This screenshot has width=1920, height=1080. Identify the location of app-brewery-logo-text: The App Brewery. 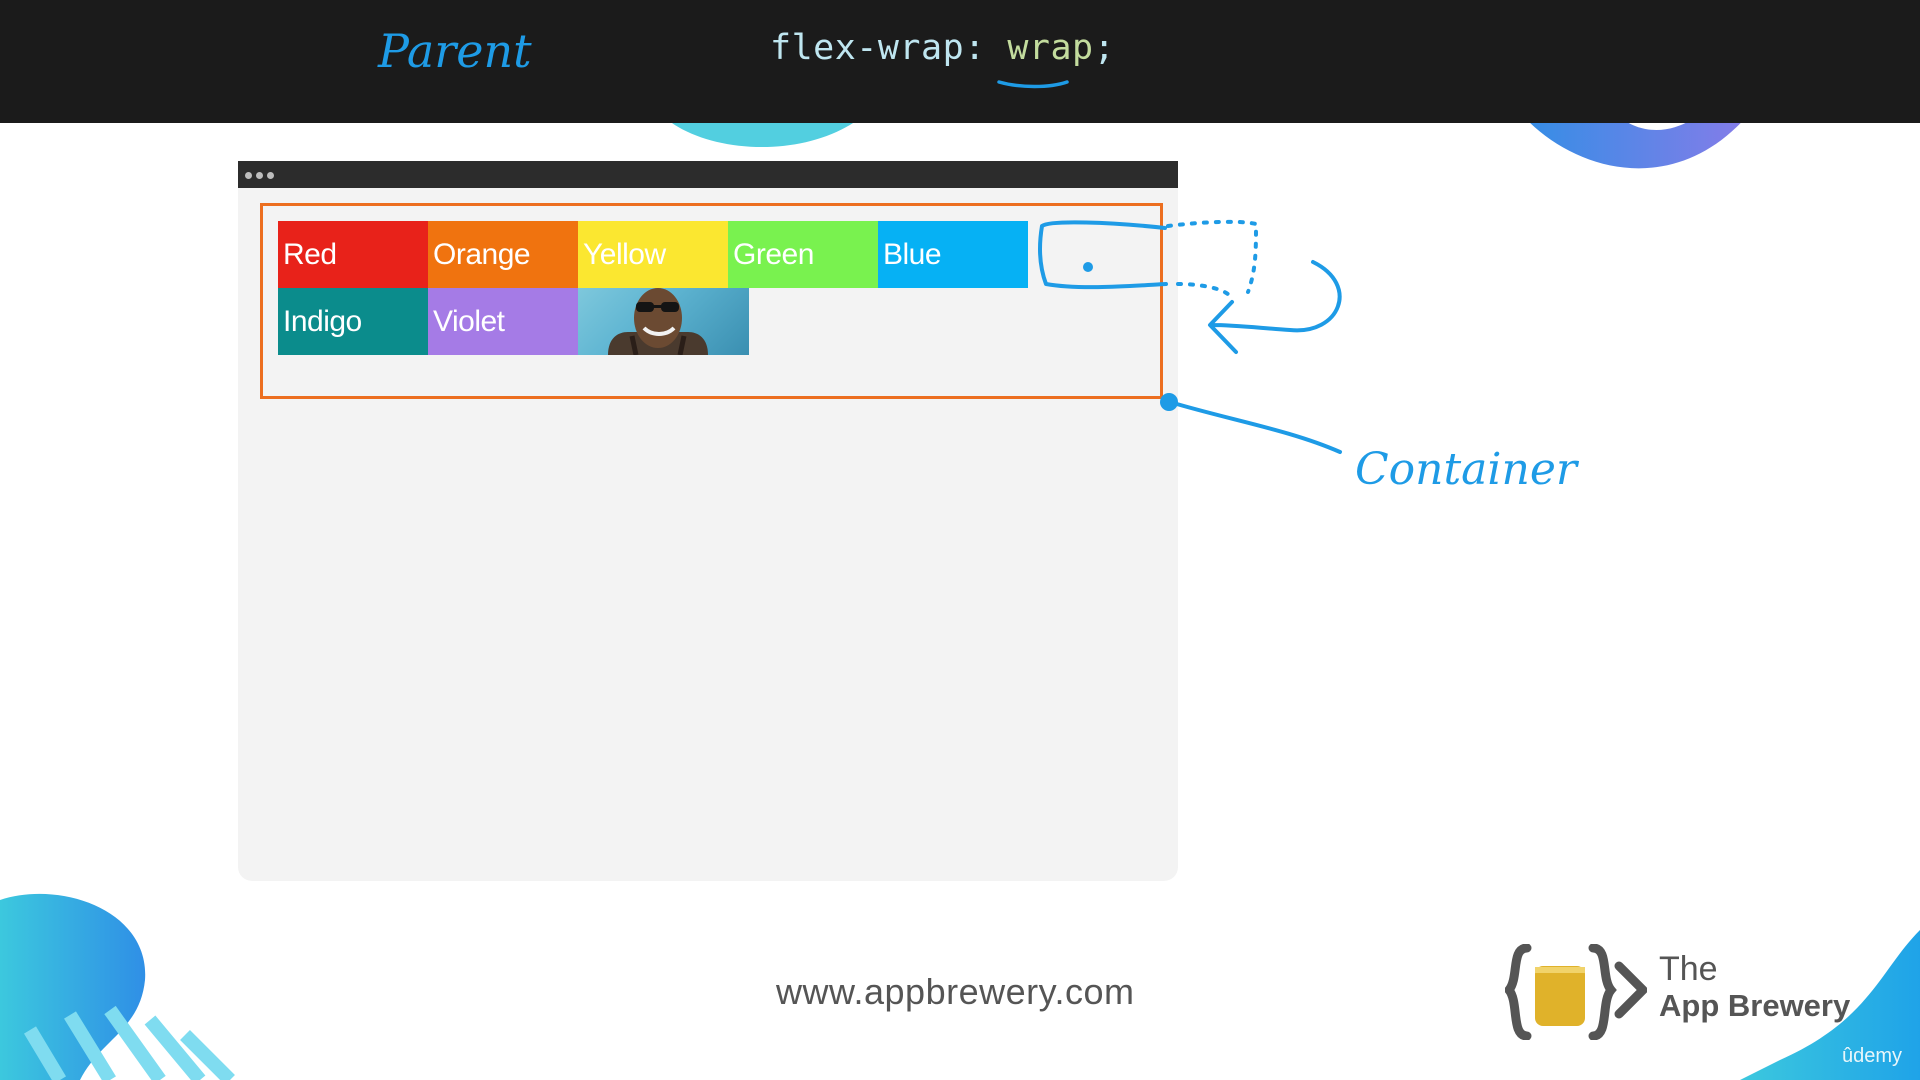
(1754, 987).